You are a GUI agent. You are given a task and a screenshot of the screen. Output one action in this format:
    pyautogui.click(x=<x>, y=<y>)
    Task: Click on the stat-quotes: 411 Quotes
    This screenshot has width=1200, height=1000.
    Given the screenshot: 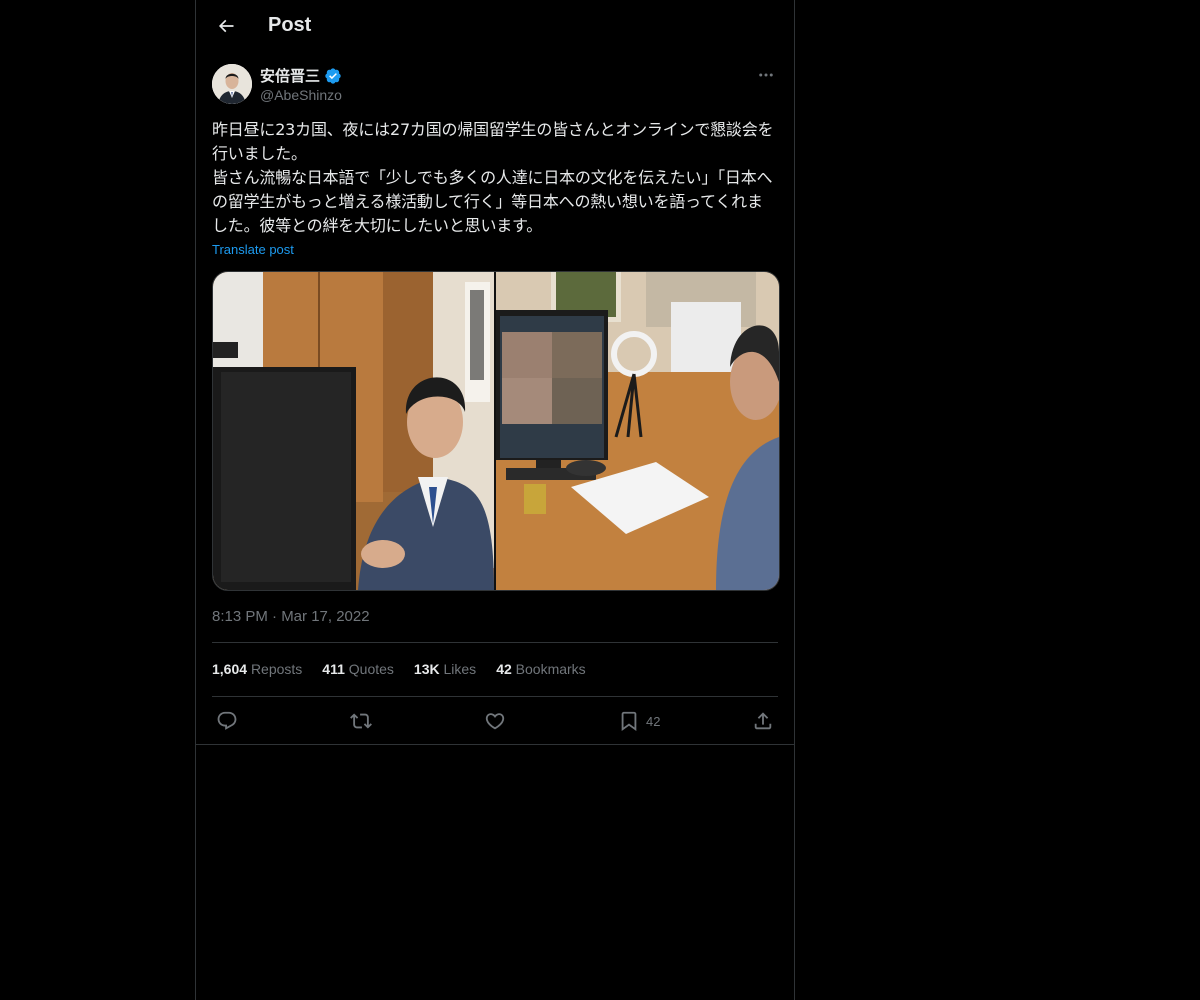 What is the action you would take?
    pyautogui.click(x=358, y=669)
    